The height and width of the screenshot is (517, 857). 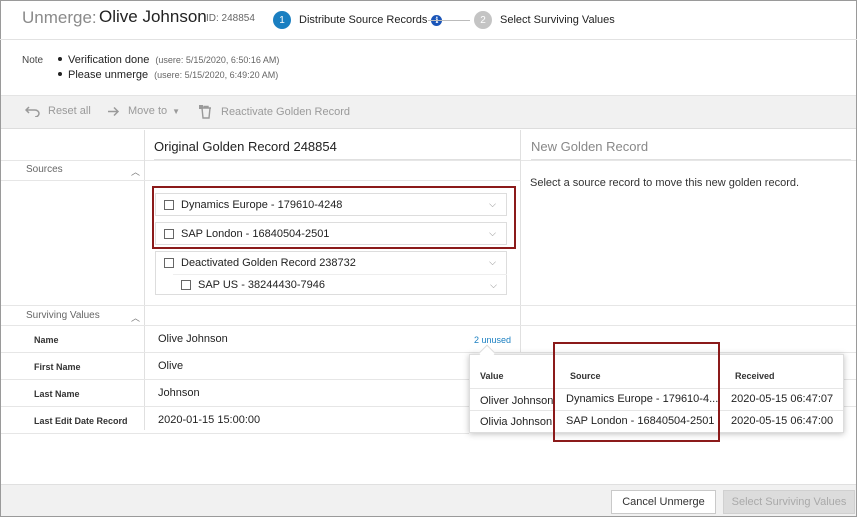 I want to click on popup-row-received: 2020-05-15 06:47:00, so click(x=782, y=421).